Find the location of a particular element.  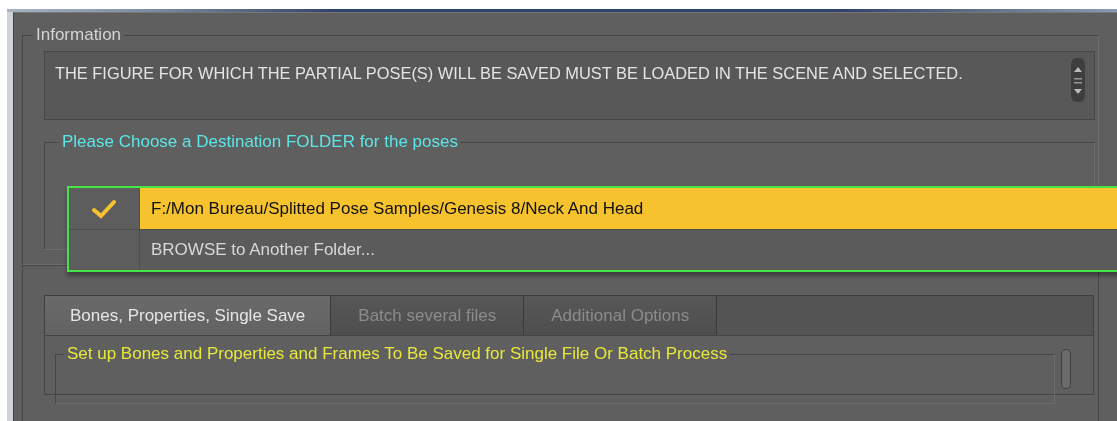

folder-option: F:/Mon Bureau/Splitted Pose Samples/Genesis 8/Neck And Head is located at coordinates (593, 208).